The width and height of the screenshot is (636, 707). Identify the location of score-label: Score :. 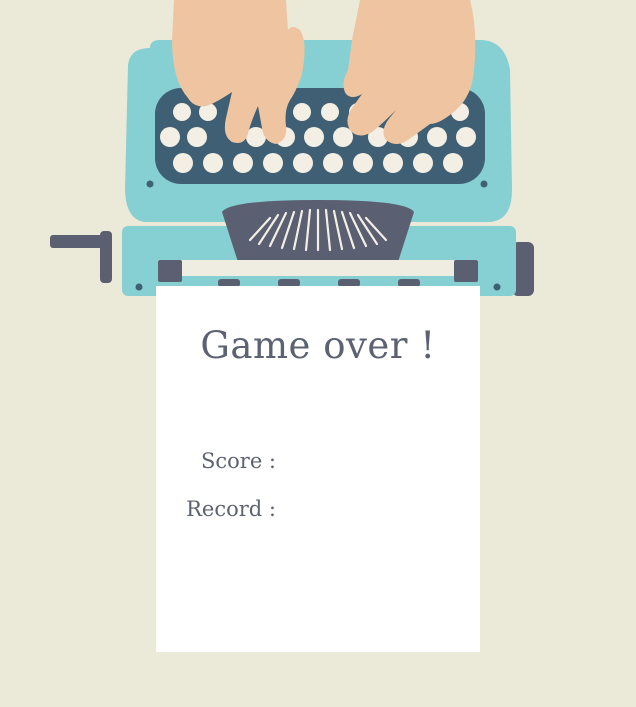
(238, 461).